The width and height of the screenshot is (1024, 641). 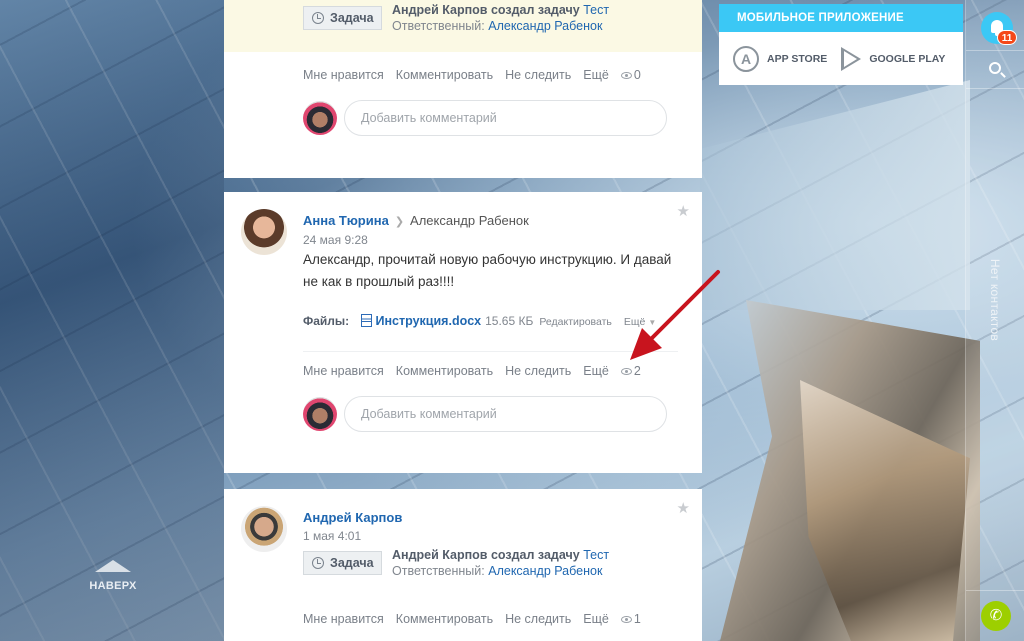 What do you see at coordinates (113, 566) in the screenshot?
I see `arrow-up-icon` at bounding box center [113, 566].